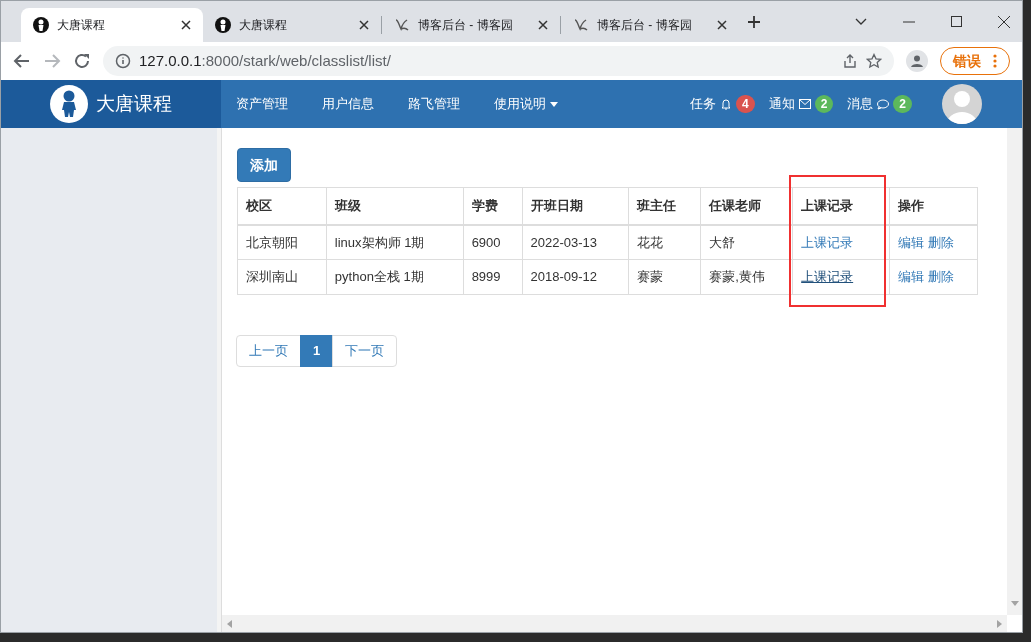 The image size is (1031, 642). Describe the element at coordinates (754, 21) in the screenshot. I see `new-tab-icon` at that location.